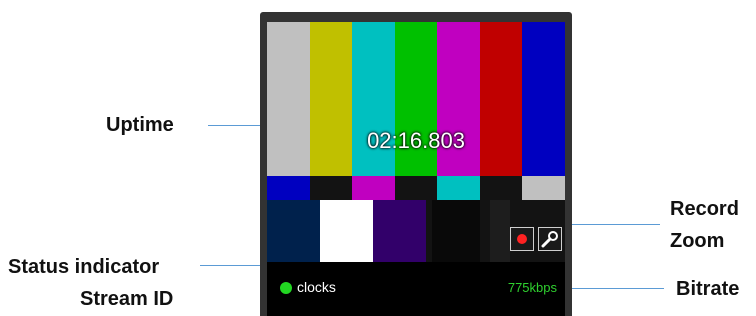 The image size is (756, 316). I want to click on record-button, so click(522, 239).